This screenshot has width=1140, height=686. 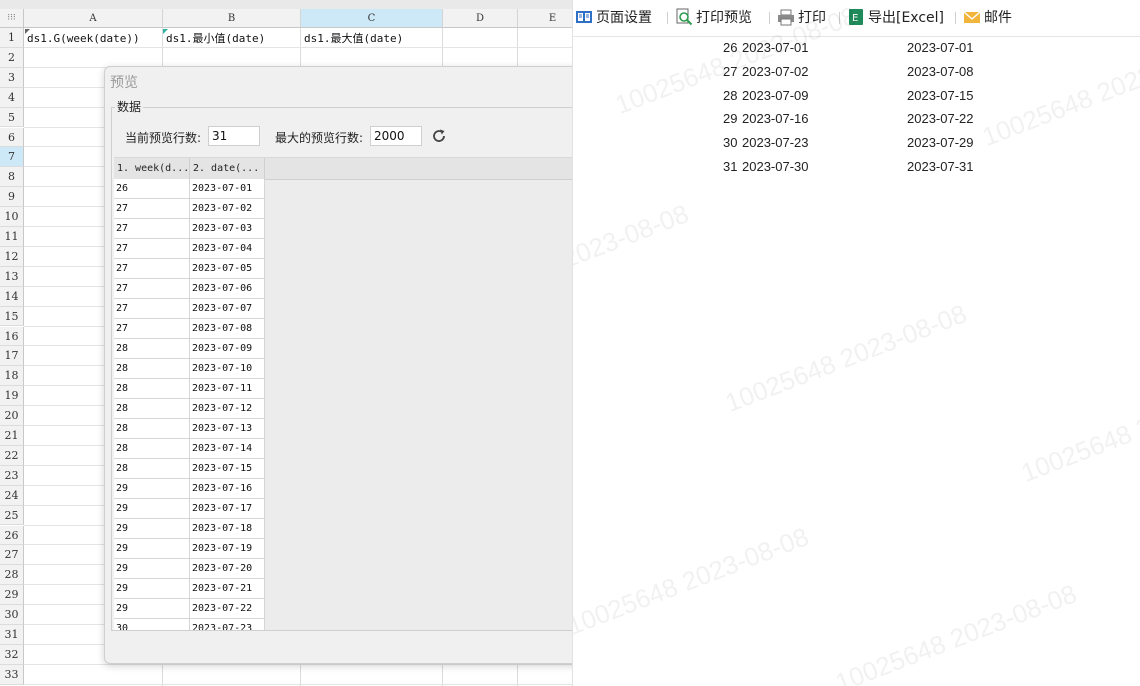 What do you see at coordinates (232, 38) in the screenshot?
I see `cell-b1: ds1.最小值(date)` at bounding box center [232, 38].